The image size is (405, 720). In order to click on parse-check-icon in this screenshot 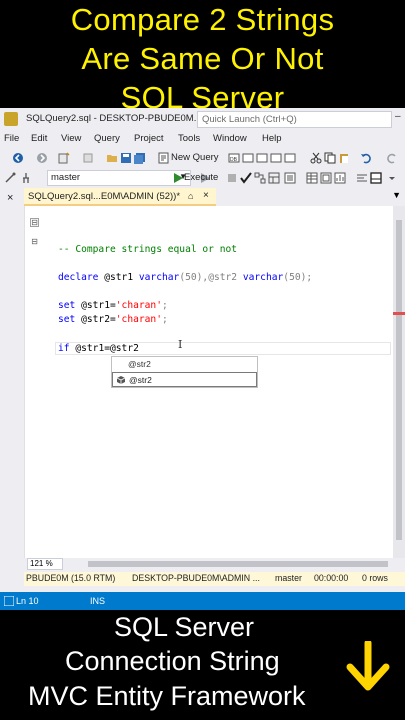, I will do `click(246, 178)`.